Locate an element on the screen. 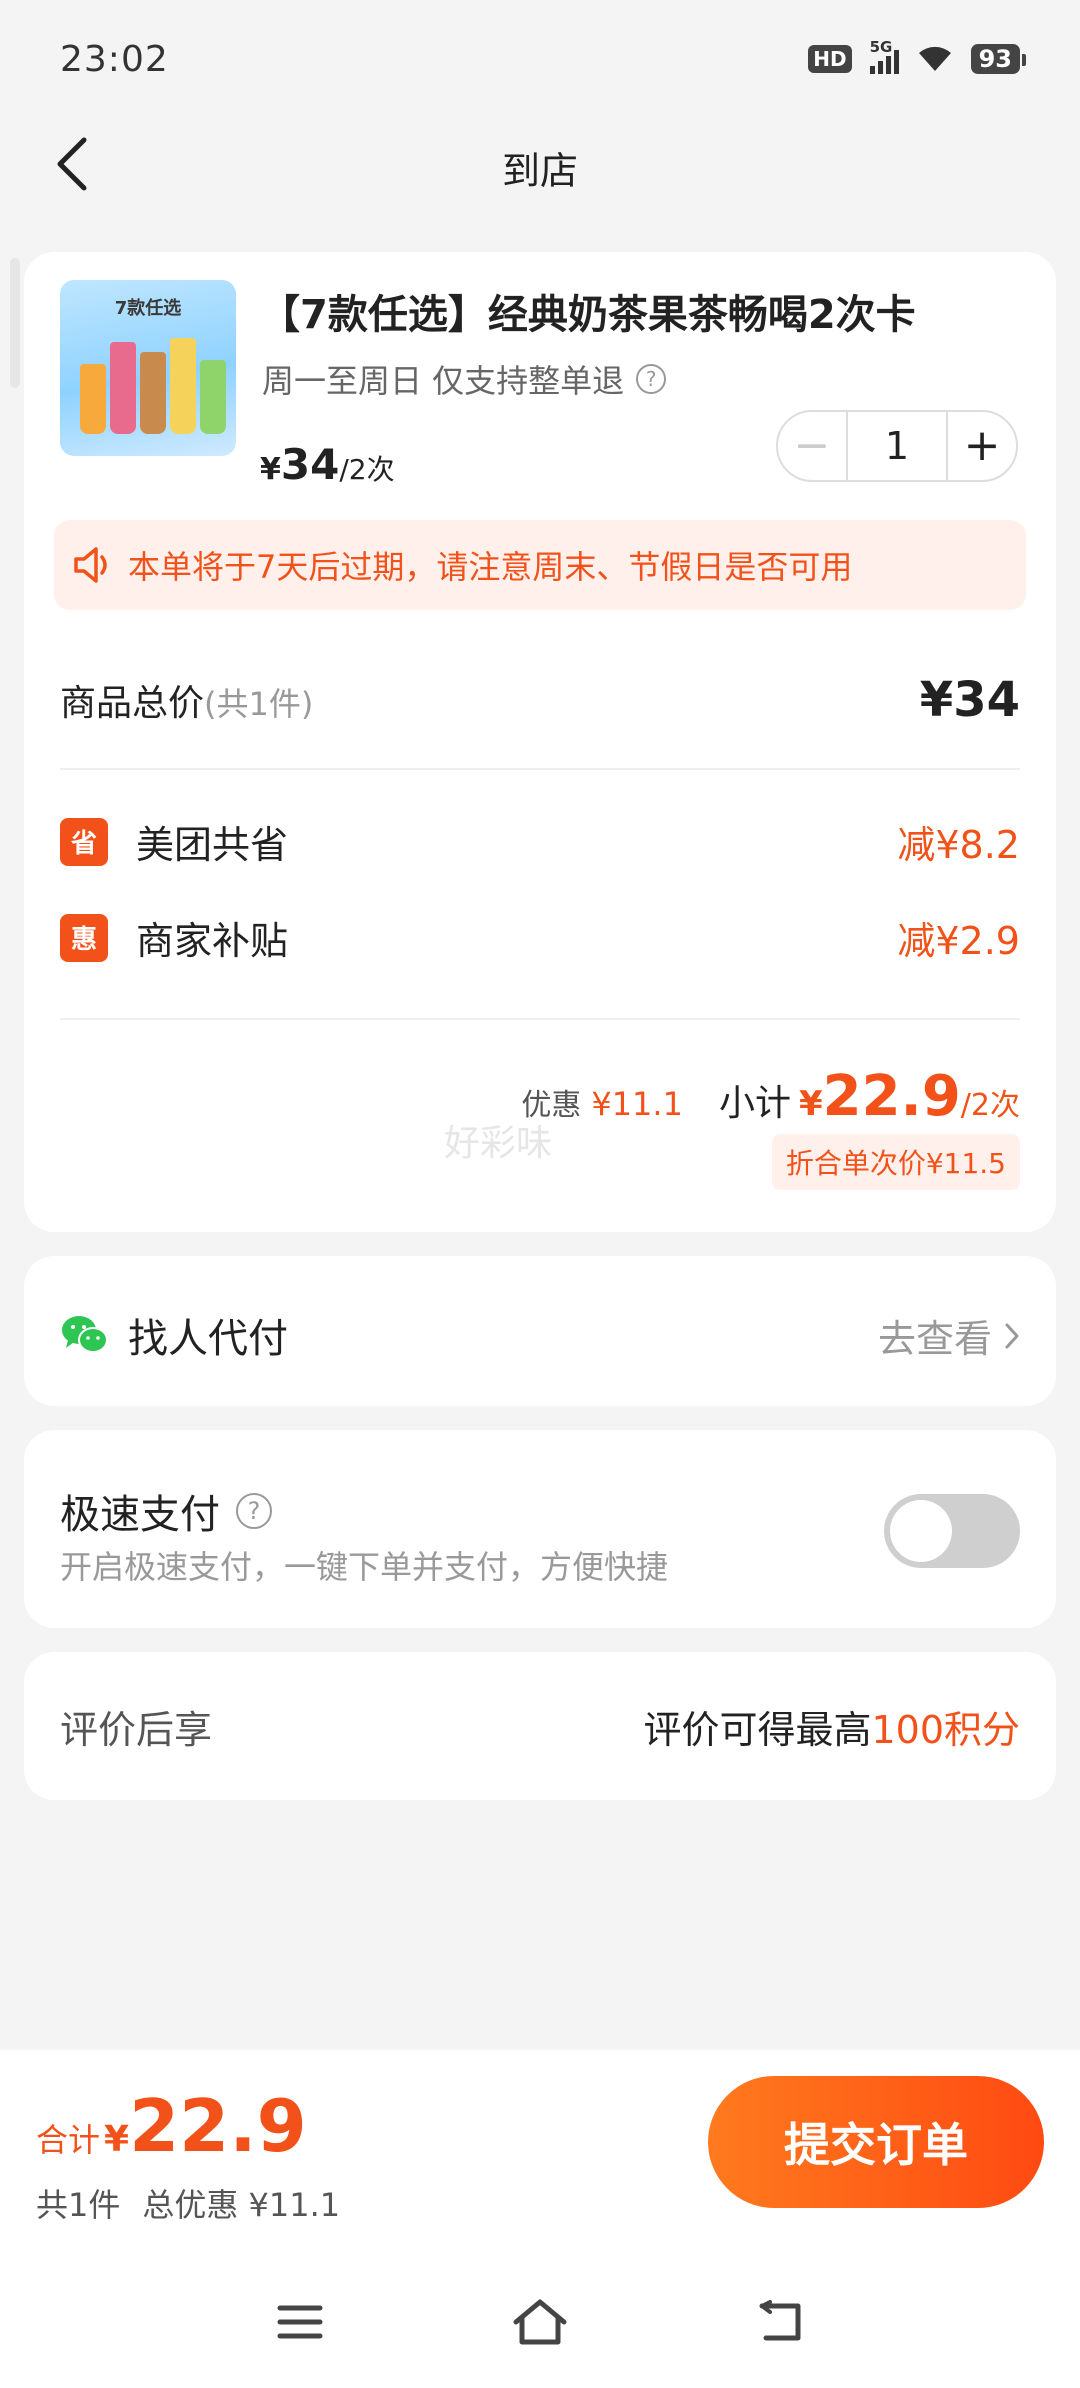 The image size is (1080, 2388). save-badge-icon: 省 is located at coordinates (84, 841).